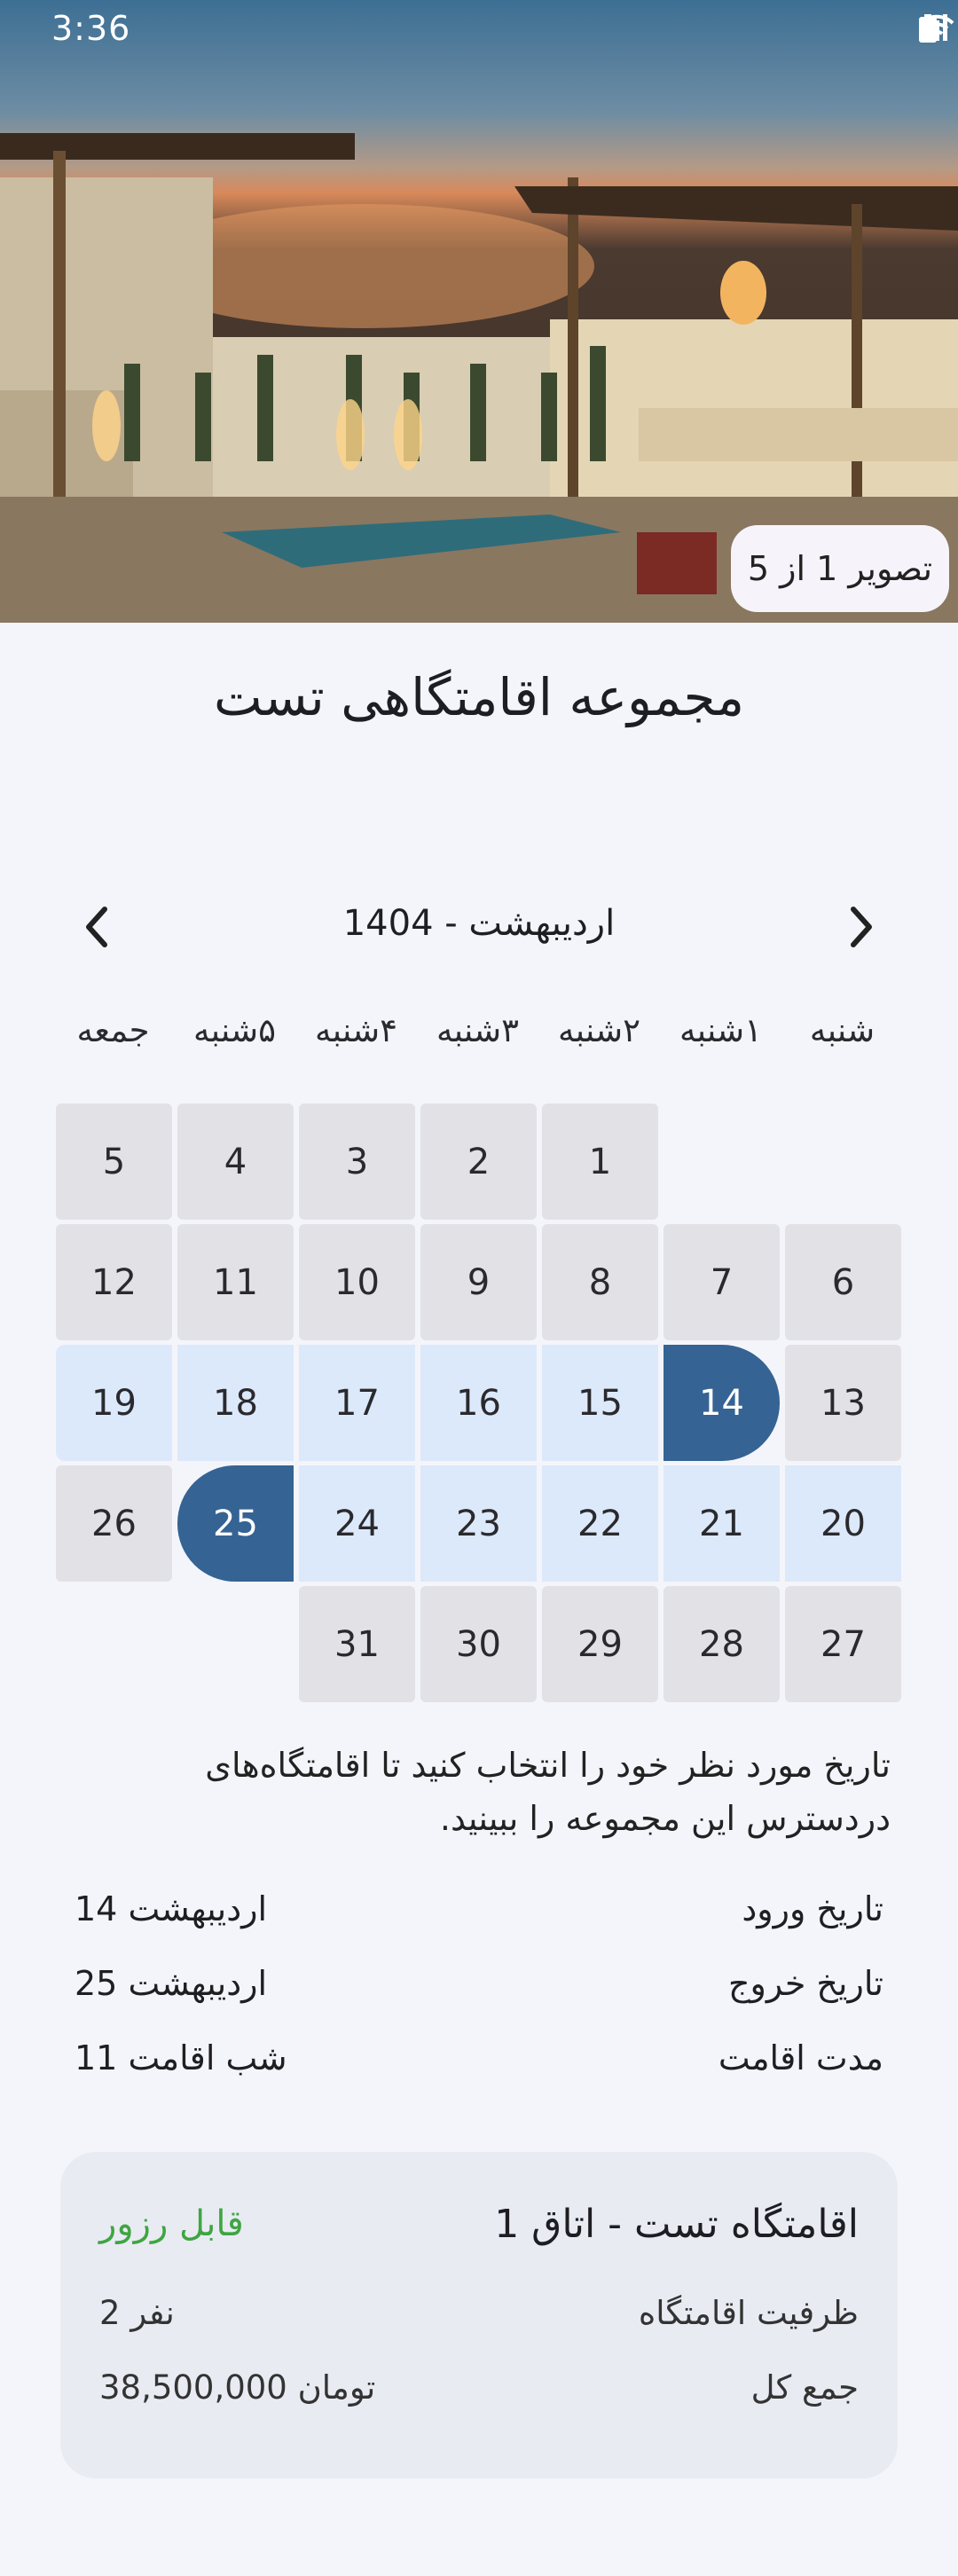 This screenshot has height=2576, width=958. I want to click on weekday-label: ۵شنبه, so click(235, 1030).